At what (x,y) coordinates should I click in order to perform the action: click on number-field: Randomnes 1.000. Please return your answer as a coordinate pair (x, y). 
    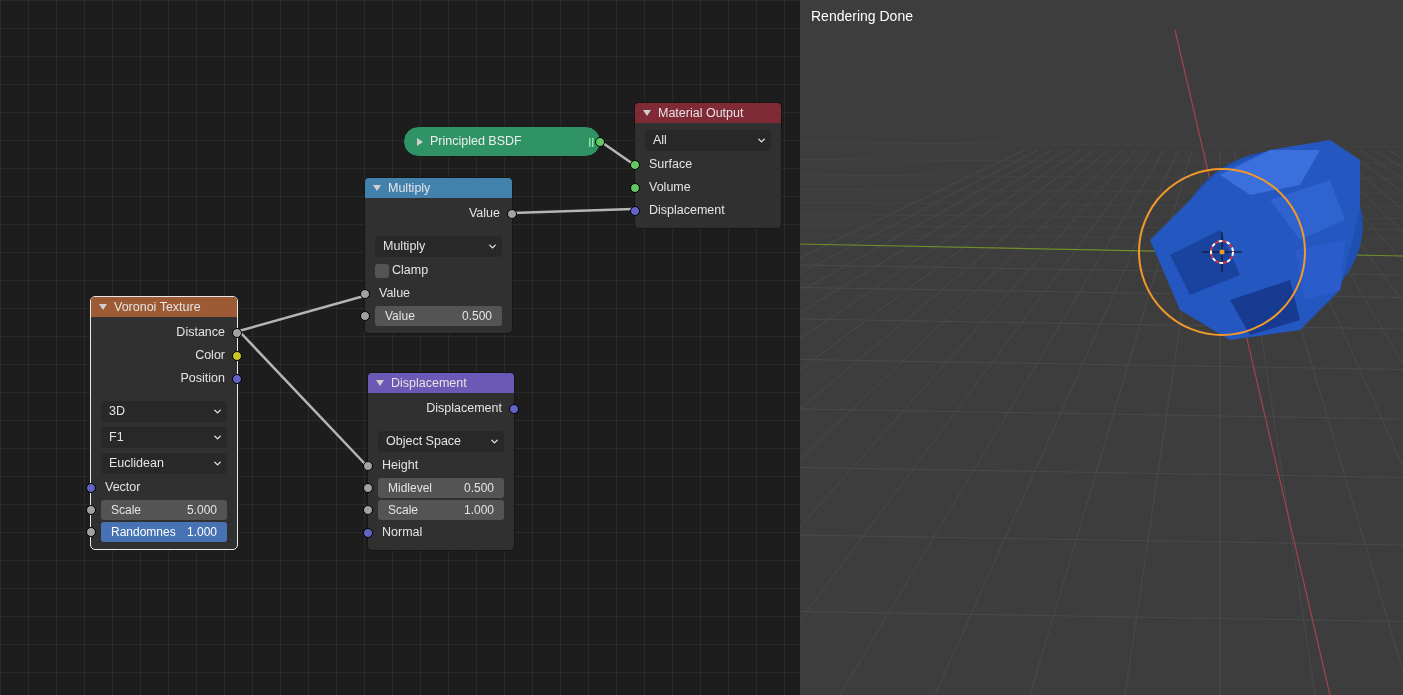
    Looking at the image, I should click on (164, 532).